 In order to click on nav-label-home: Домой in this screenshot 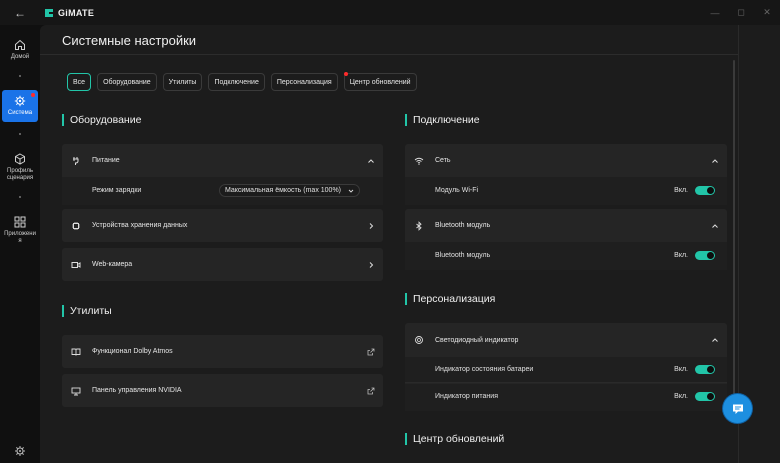, I will do `click(20, 57)`.